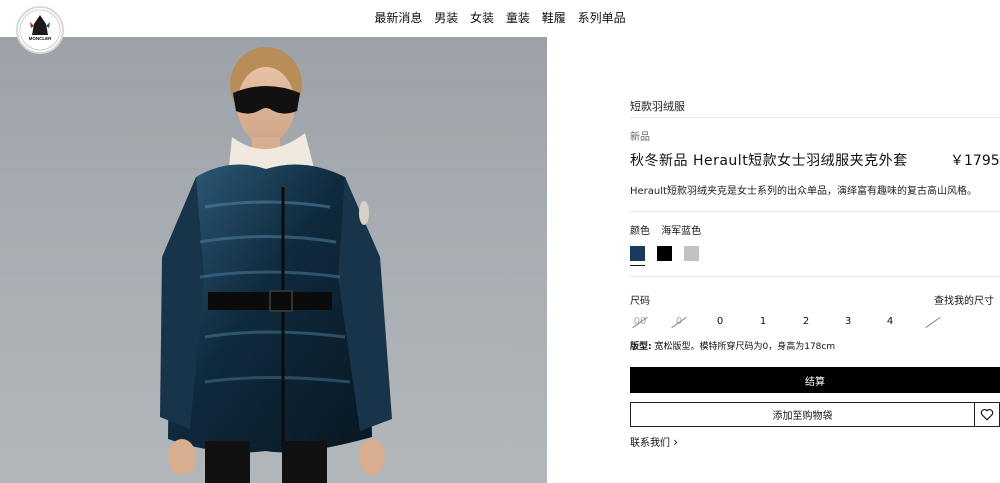 Image resolution: width=1000 pixels, height=483 pixels. What do you see at coordinates (482, 17) in the screenshot?
I see `nav-item-women: 女装` at bounding box center [482, 17].